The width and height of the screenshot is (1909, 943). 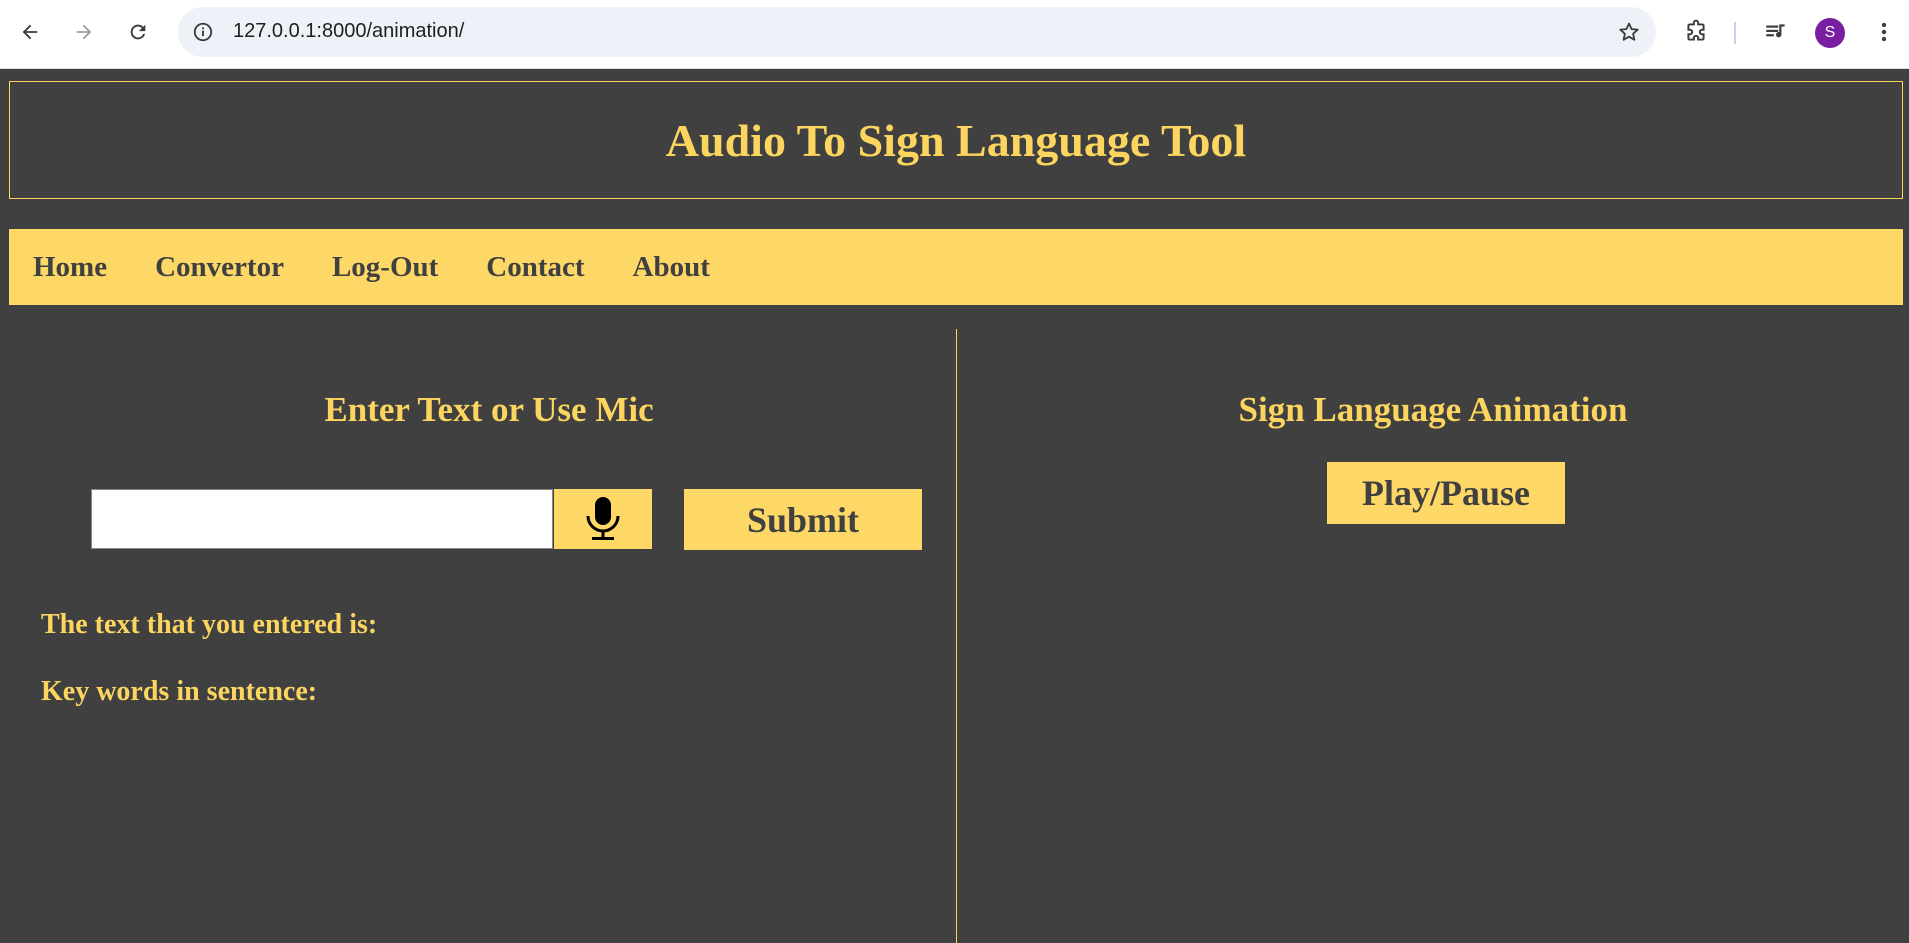 I want to click on keywords-label: Key words in sentence:, so click(x=179, y=691).